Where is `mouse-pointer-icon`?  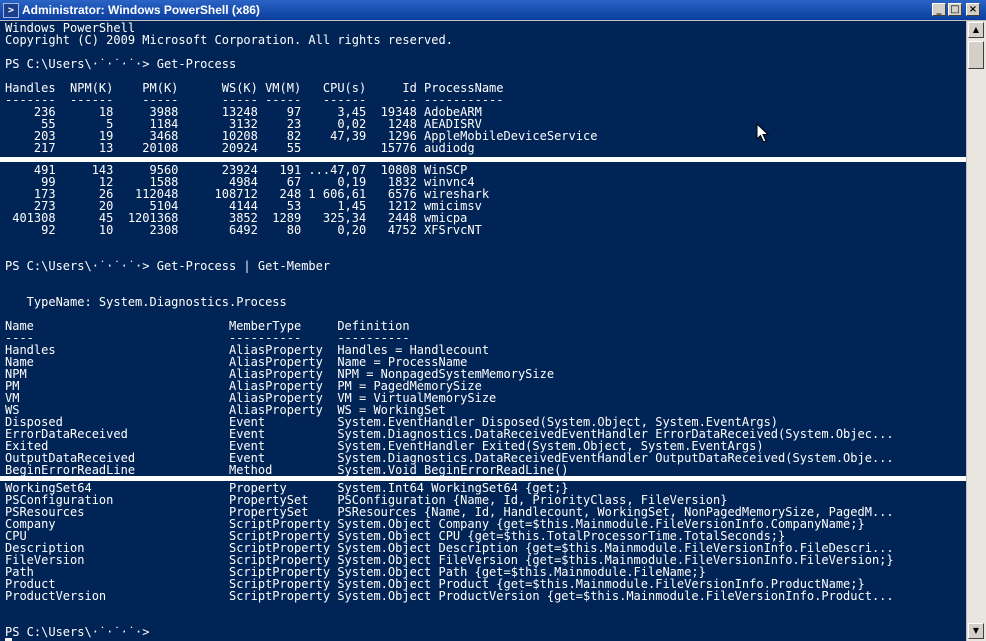
mouse-pointer-icon is located at coordinates (763, 133).